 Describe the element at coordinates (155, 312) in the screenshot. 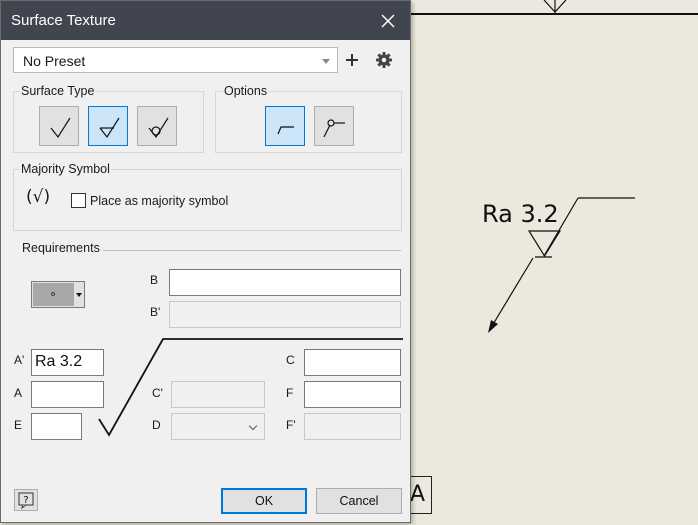

I see `field-b-prime-label: B'` at that location.